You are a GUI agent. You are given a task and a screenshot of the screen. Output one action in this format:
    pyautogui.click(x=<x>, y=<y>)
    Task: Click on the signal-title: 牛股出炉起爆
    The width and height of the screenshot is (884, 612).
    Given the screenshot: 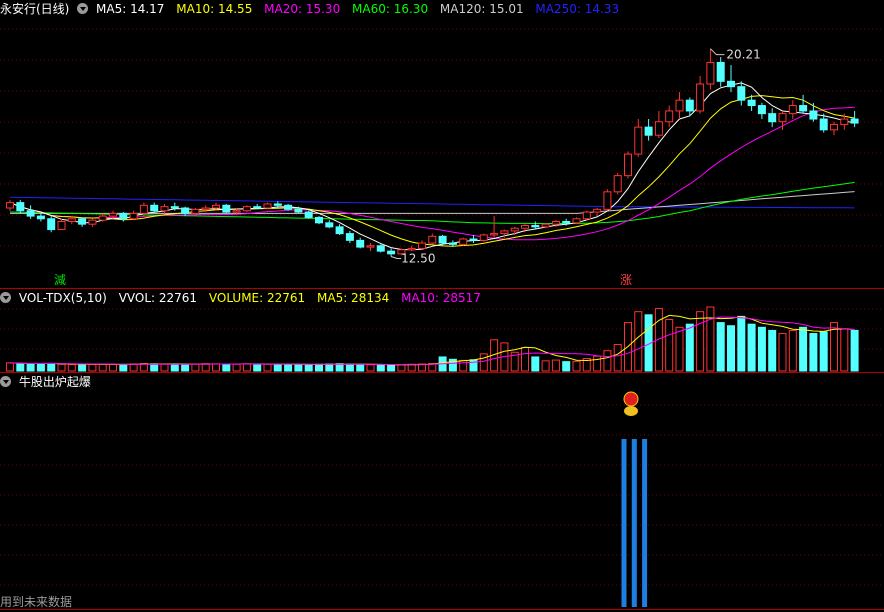 What is the action you would take?
    pyautogui.click(x=54, y=382)
    